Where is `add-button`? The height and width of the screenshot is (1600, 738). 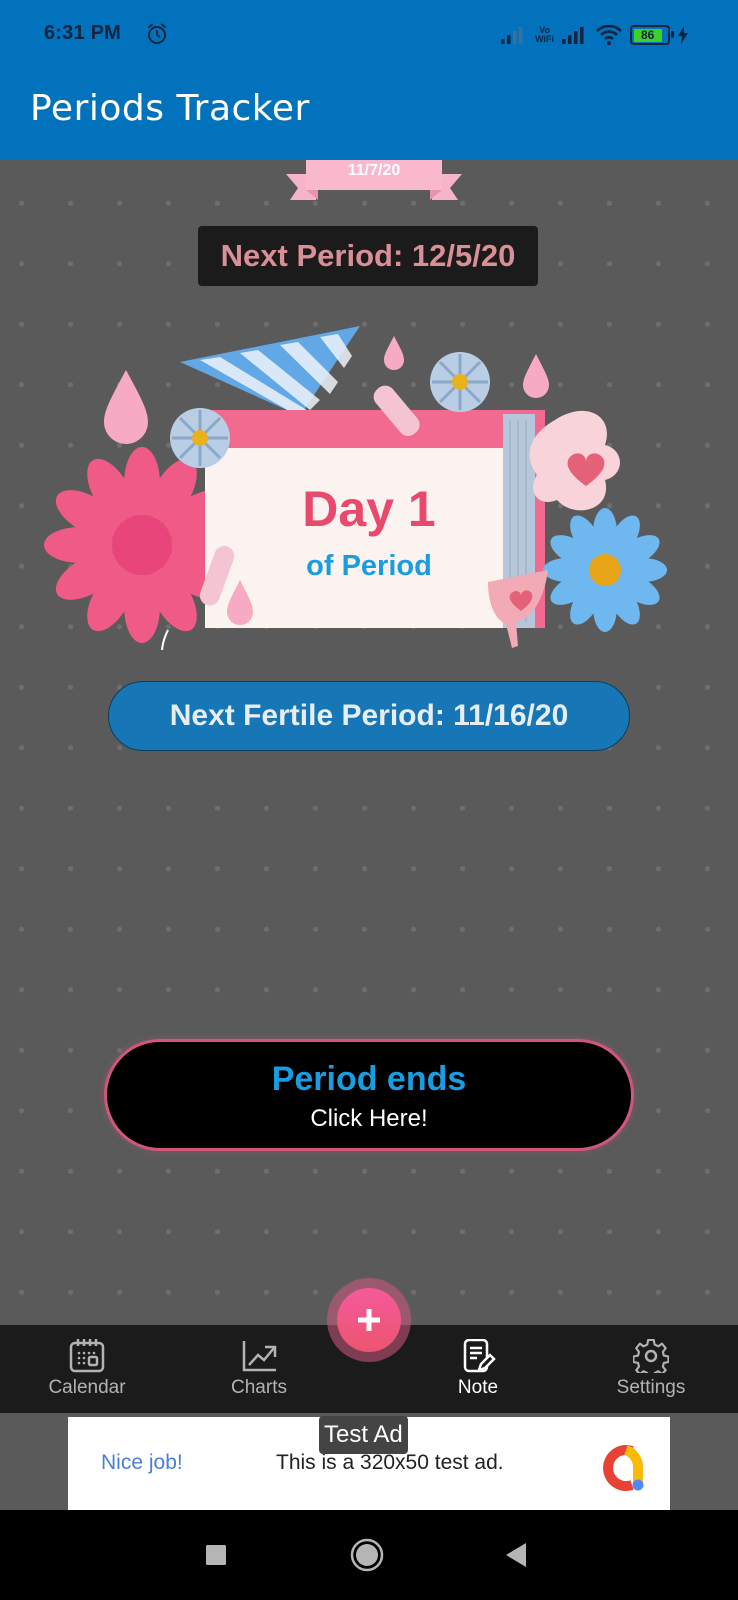
add-button is located at coordinates (369, 1320).